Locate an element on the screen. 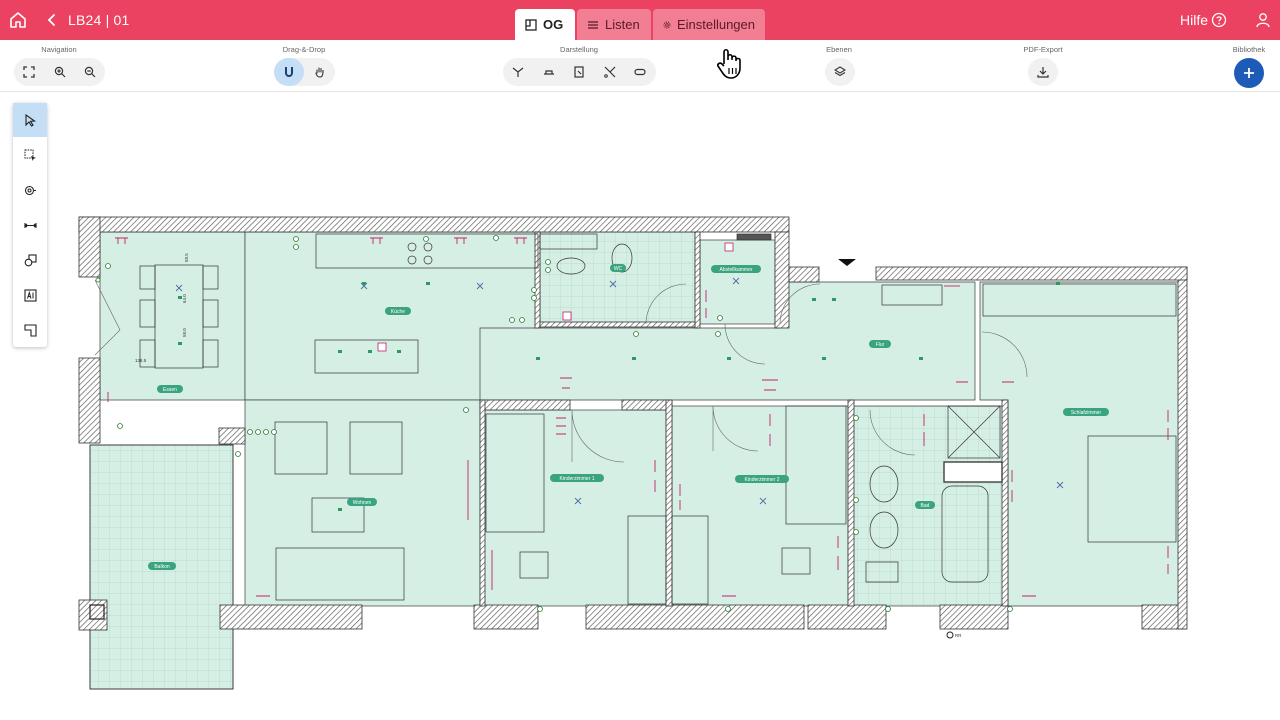 The image size is (1280, 720). download-icon is located at coordinates (1043, 72).